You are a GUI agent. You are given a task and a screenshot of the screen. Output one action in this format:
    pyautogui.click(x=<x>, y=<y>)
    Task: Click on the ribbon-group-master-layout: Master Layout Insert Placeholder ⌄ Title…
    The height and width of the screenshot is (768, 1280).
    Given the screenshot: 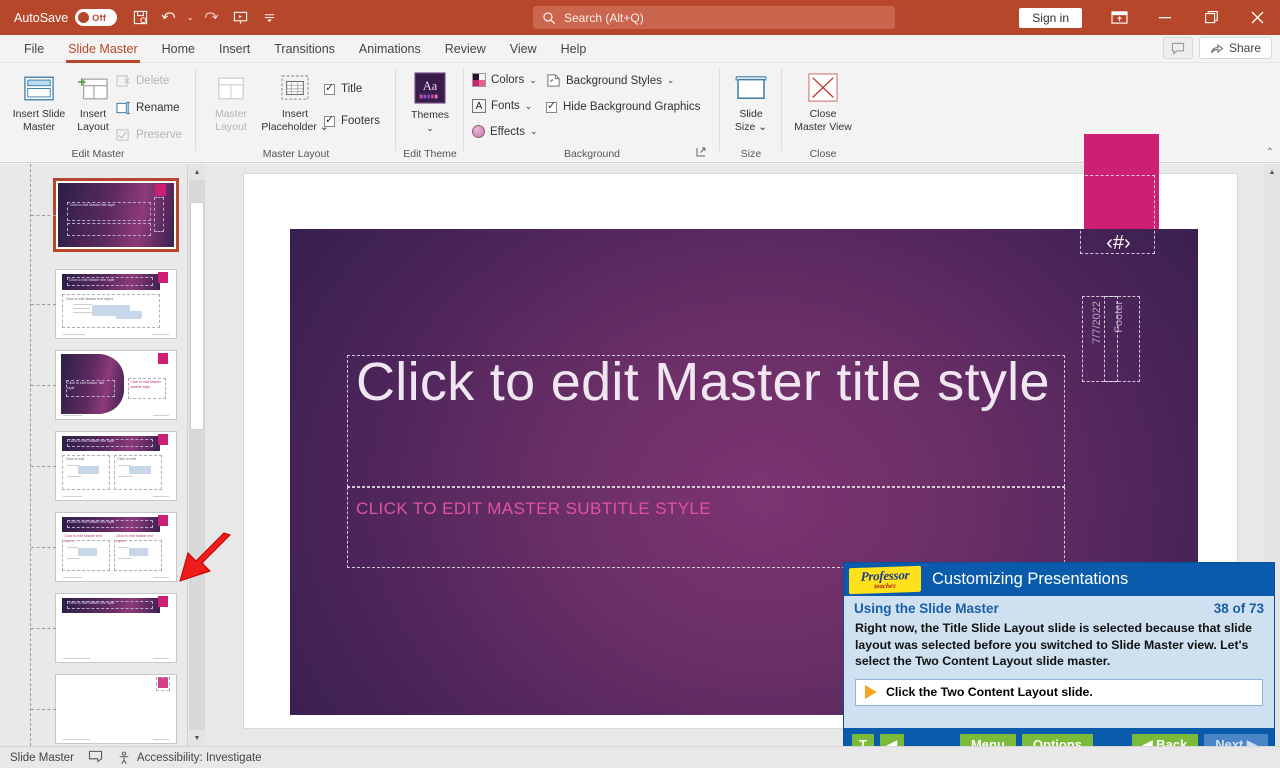 What is the action you would take?
    pyautogui.click(x=296, y=113)
    